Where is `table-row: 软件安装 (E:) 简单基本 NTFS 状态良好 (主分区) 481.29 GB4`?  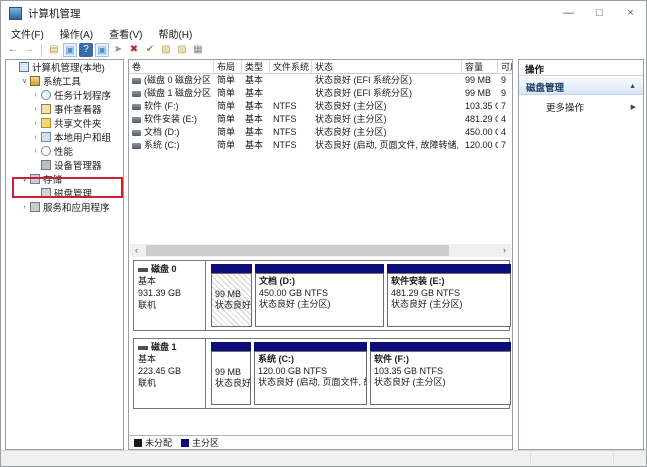 table-row: 软件安装 (E:) 简单基本 NTFS 状态良好 (主分区) 481.29 GB4 is located at coordinates (320, 119).